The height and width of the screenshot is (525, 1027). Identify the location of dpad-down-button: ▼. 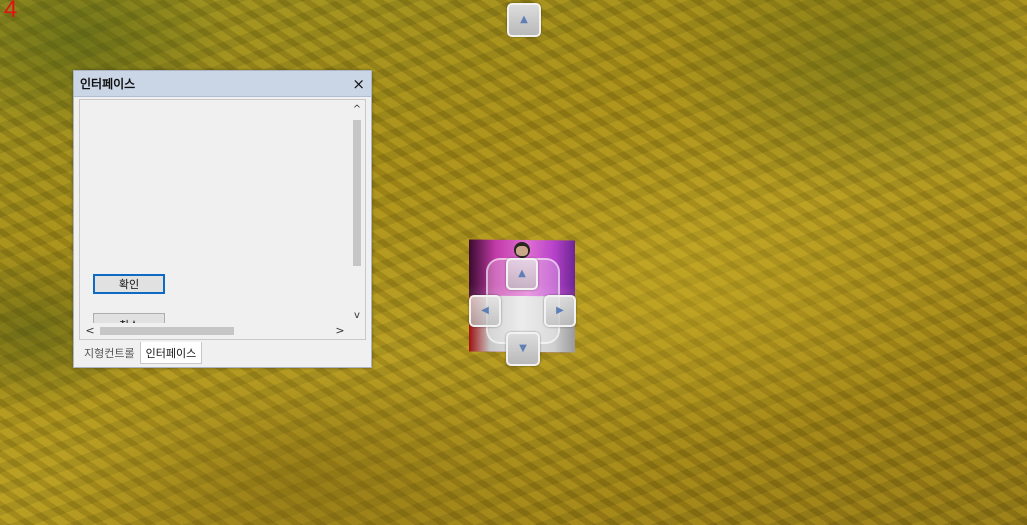
(523, 349).